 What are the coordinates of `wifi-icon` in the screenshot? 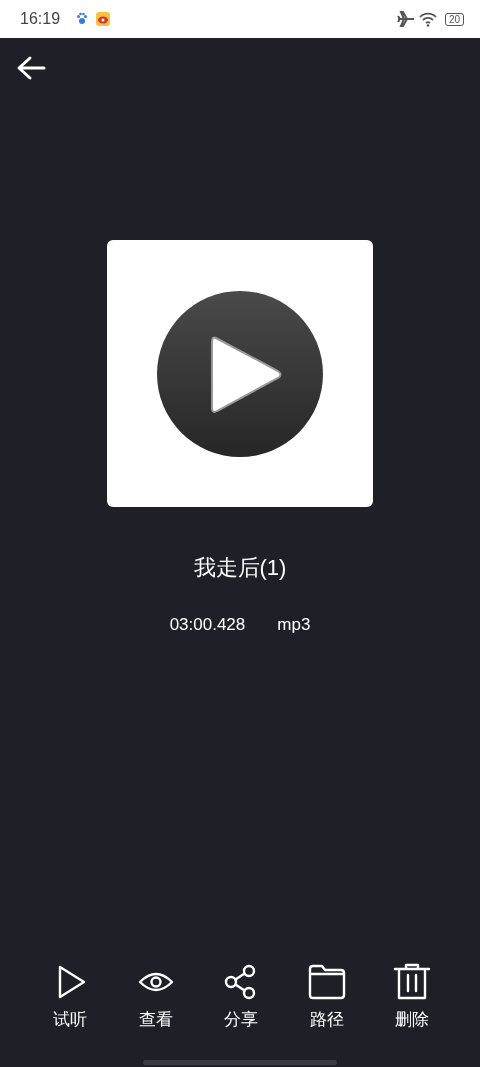 It's located at (427, 19).